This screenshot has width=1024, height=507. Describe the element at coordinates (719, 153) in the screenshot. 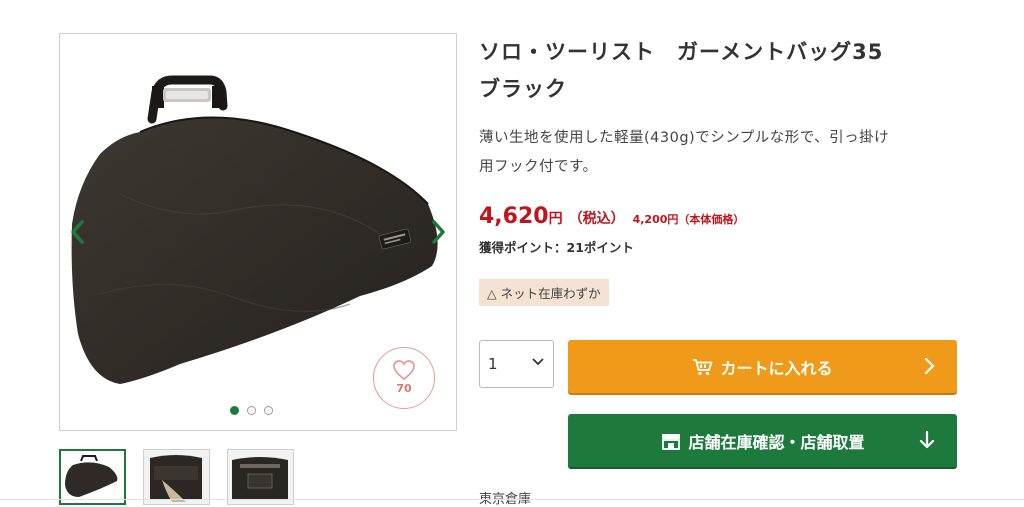

I see `product-description: 薄い生地を使用した軽量(430g)でシンプルな形で、引っ掛け 用フック付です。` at that location.